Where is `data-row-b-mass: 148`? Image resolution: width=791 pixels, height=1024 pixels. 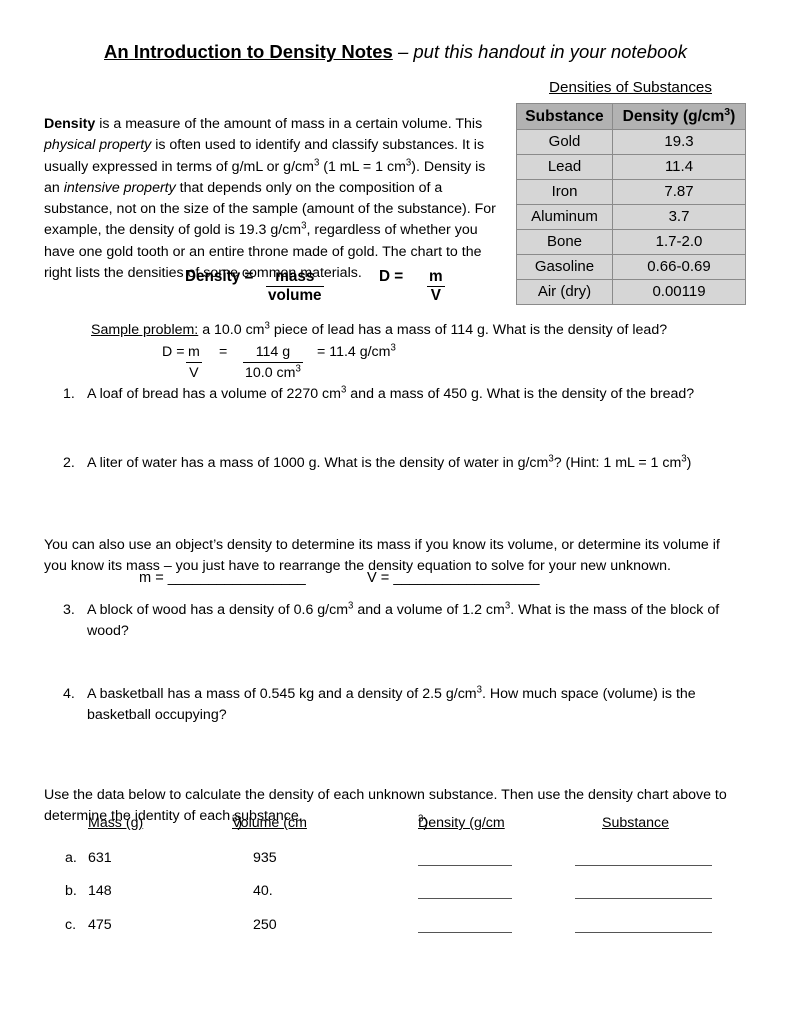 data-row-b-mass: 148 is located at coordinates (100, 891).